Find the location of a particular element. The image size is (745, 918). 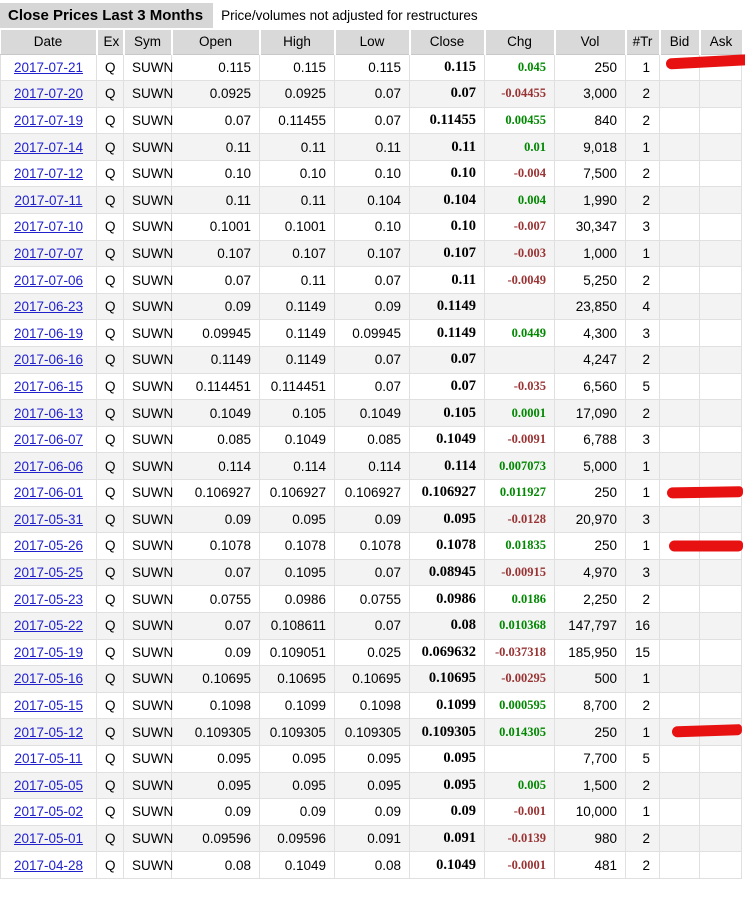

cell-open: 0.09945 is located at coordinates (215, 333).